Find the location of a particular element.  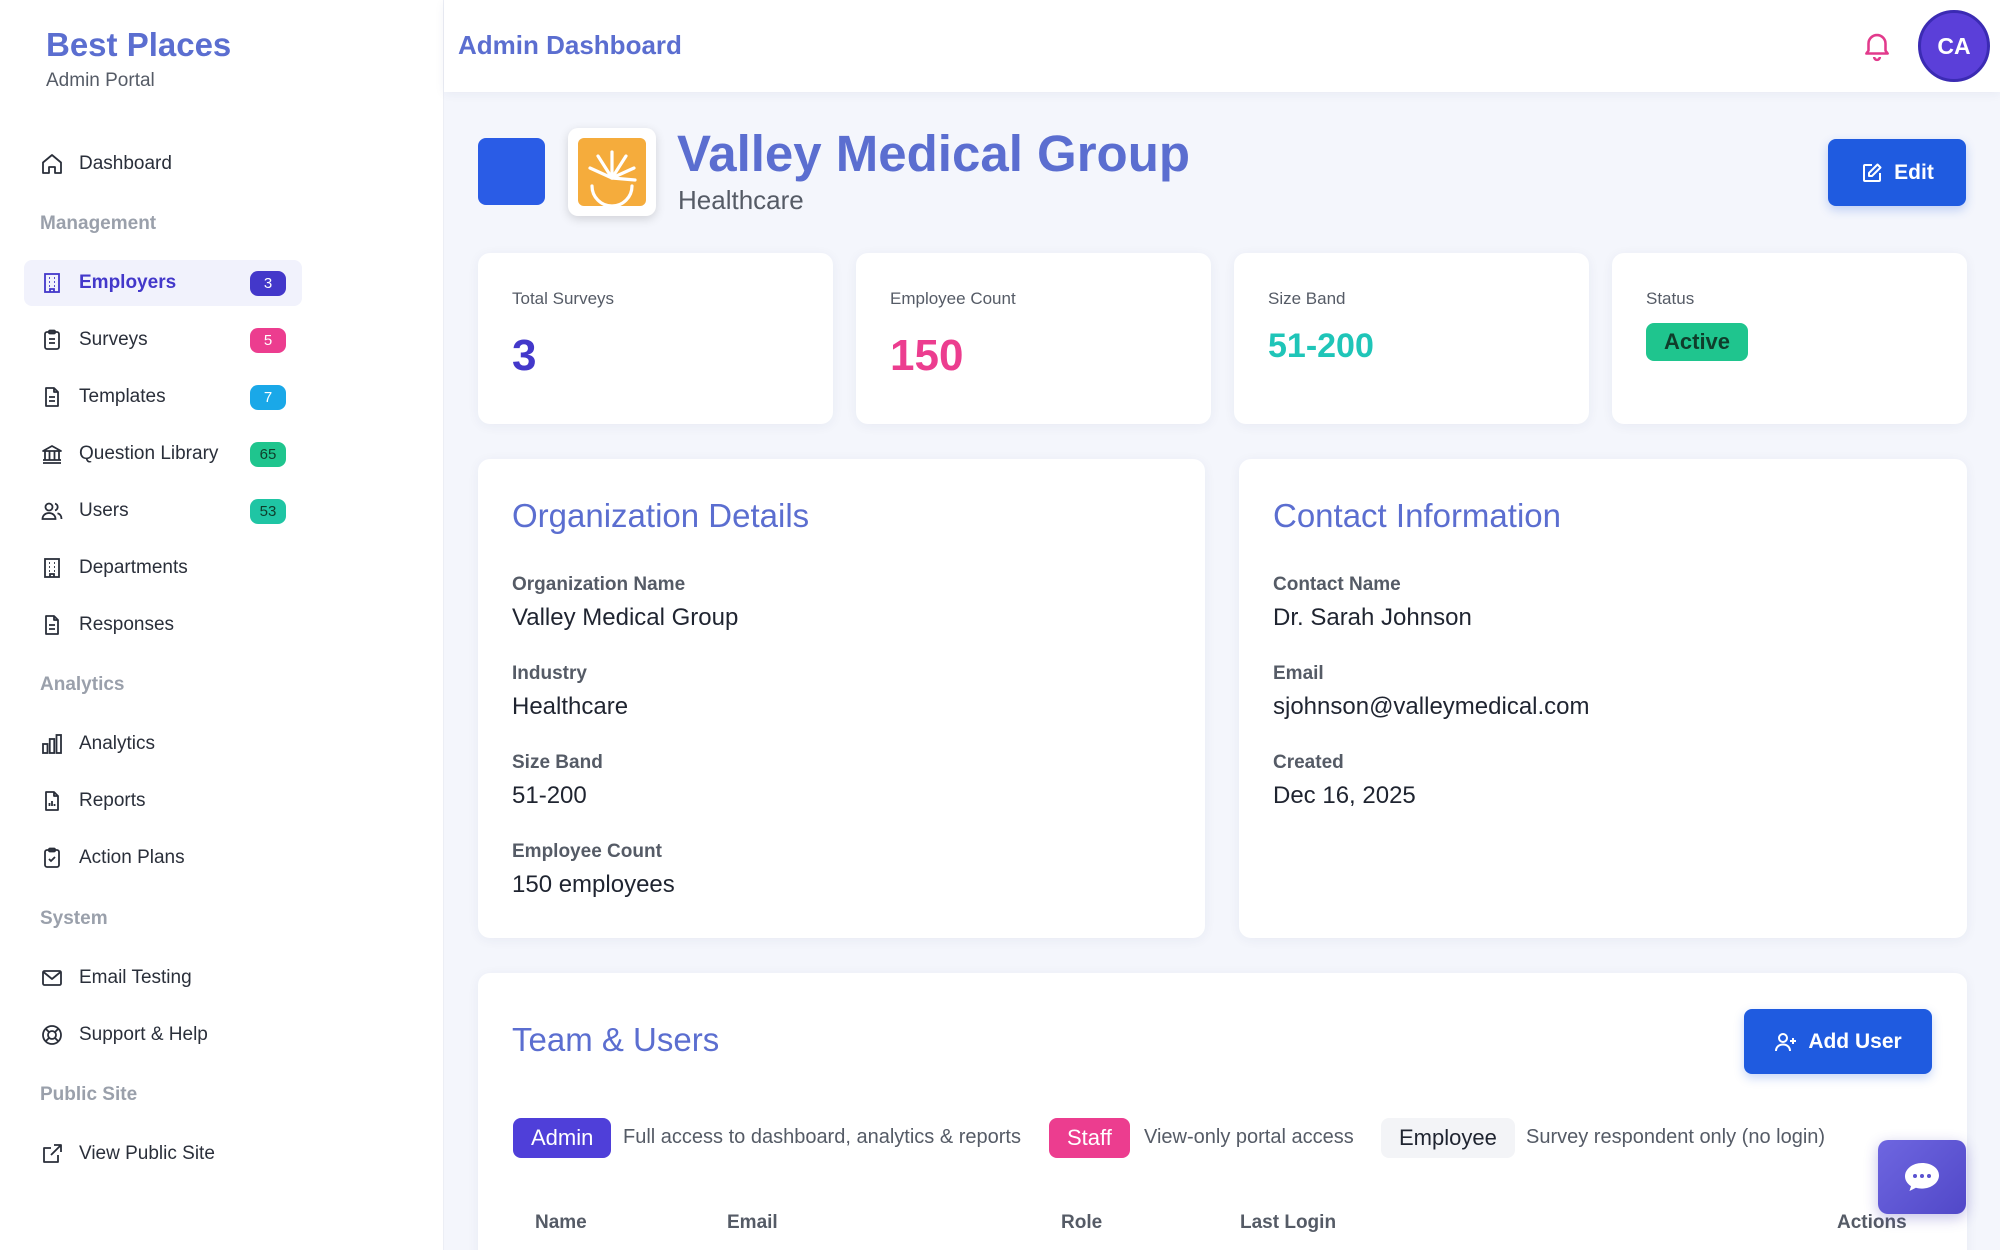

field-value: Dec 16, 2025 is located at coordinates (1344, 795).